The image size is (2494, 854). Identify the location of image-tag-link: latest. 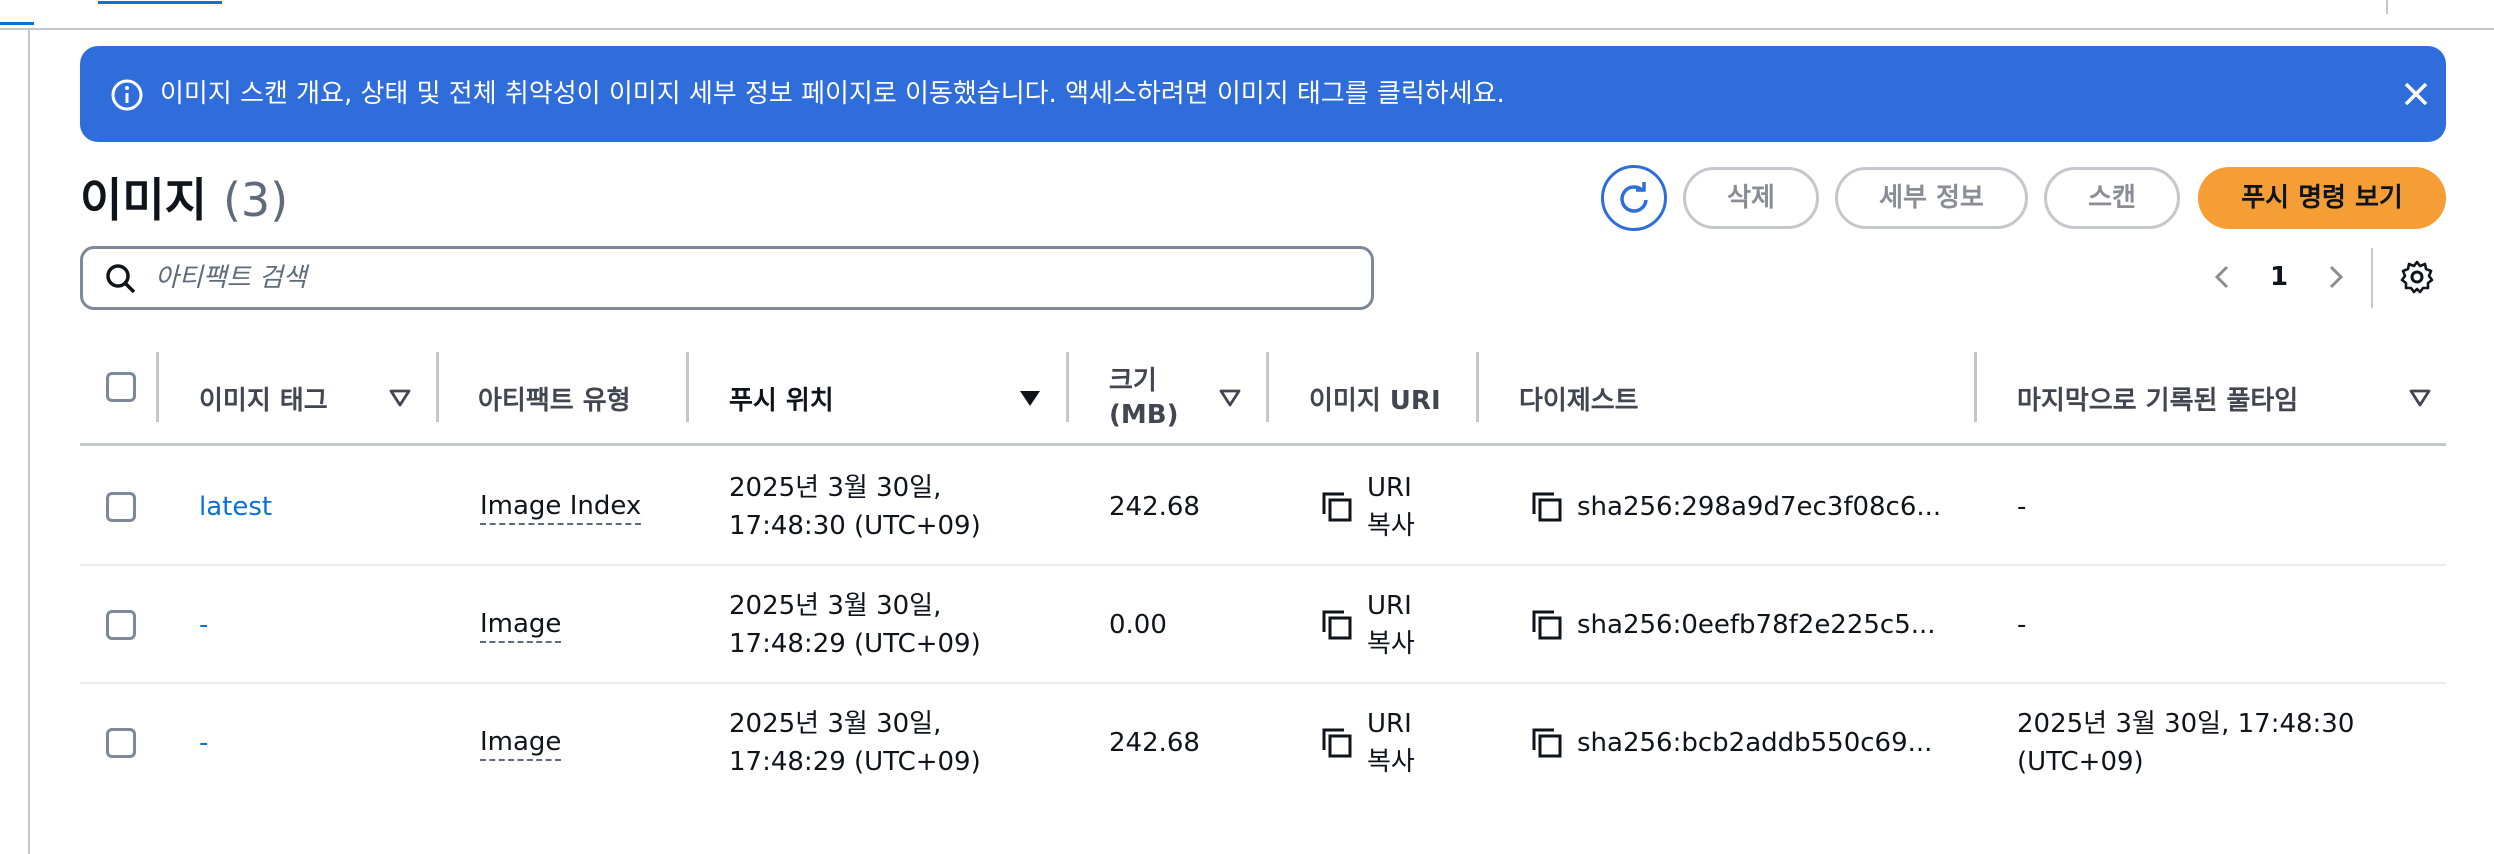
(235, 507).